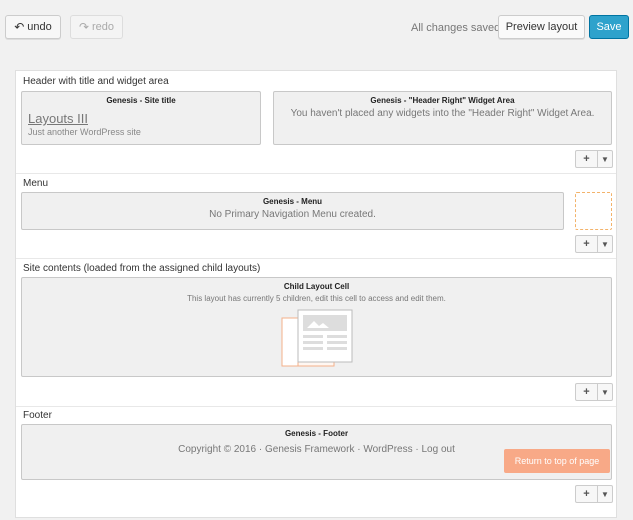 The width and height of the screenshot is (633, 520). I want to click on cell-heading: Genesis - Footer, so click(316, 433).